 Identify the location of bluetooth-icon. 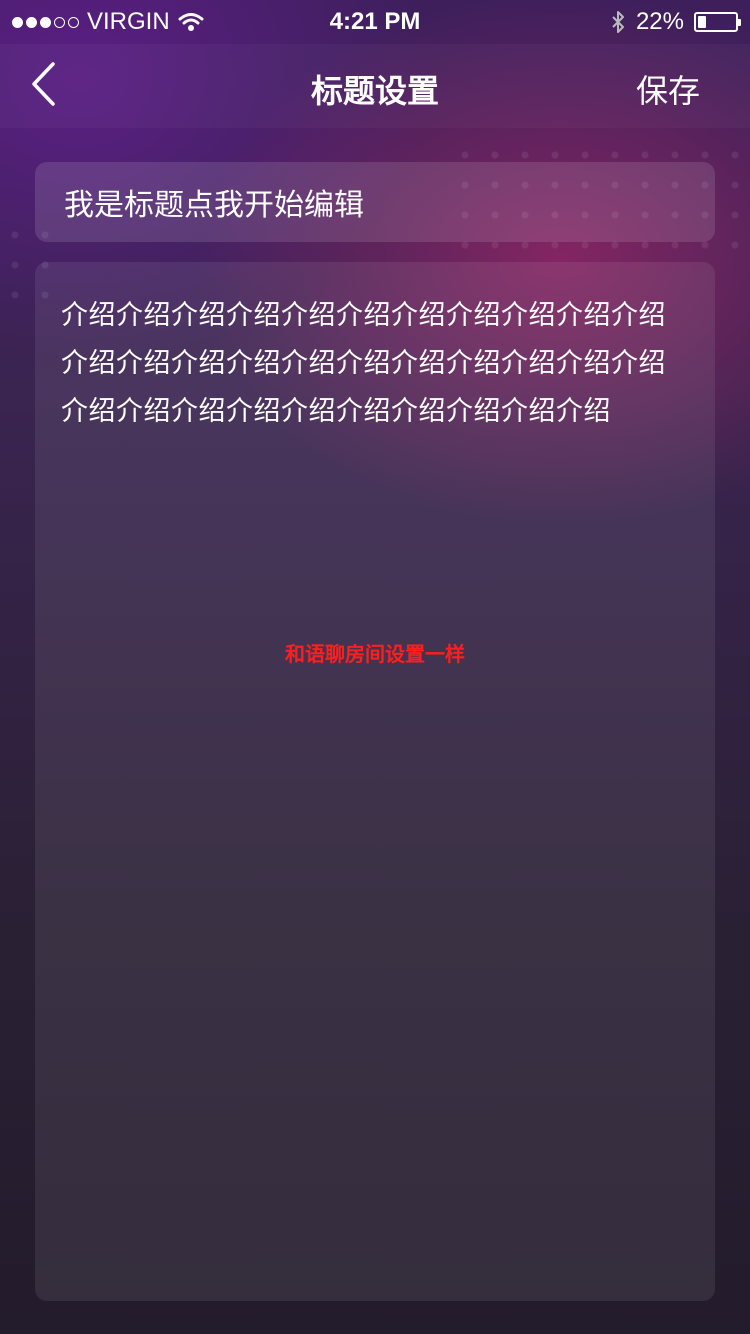
(618, 22).